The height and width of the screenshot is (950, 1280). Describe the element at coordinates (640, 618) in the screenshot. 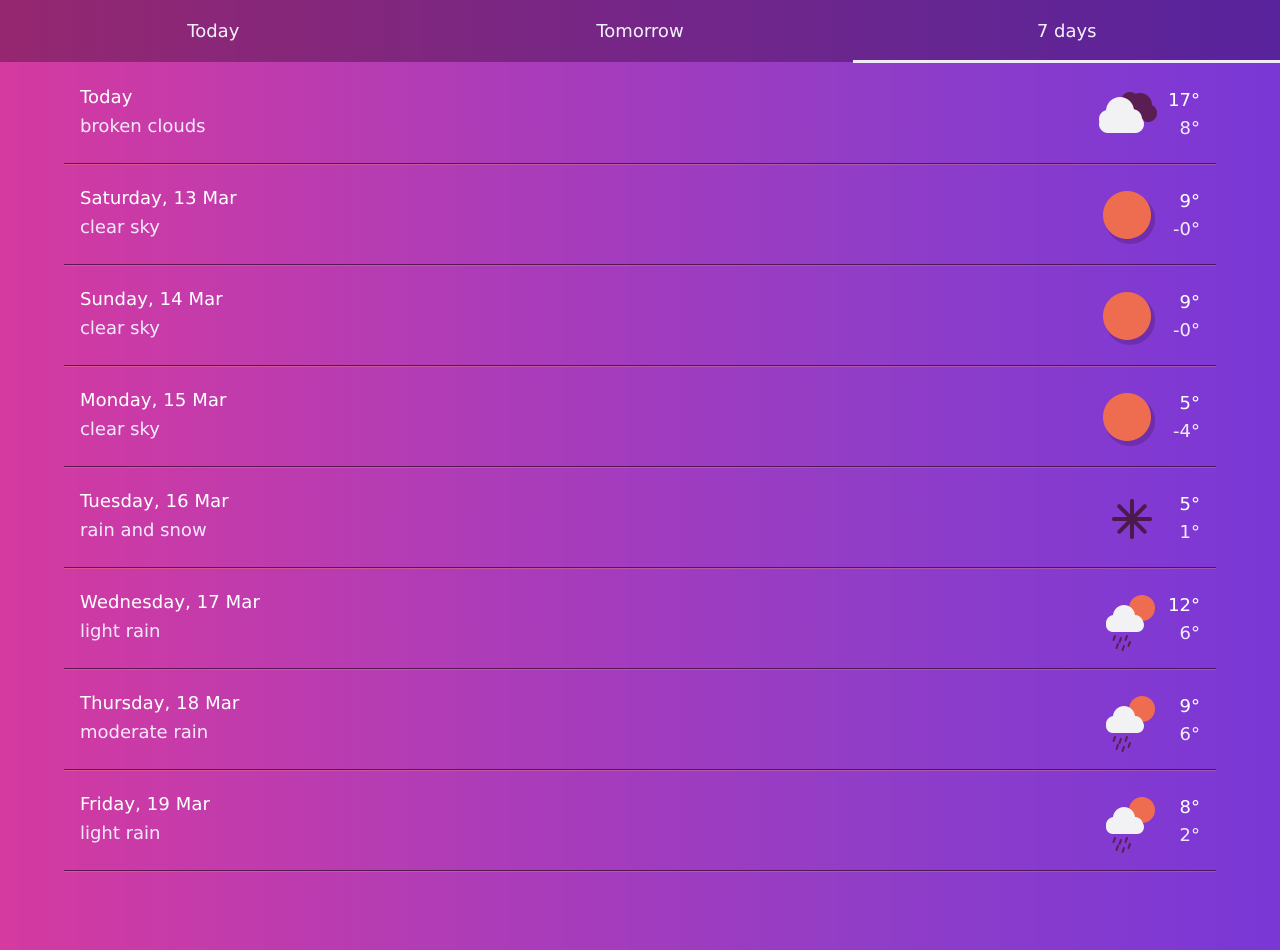

I see `day-row: Wednesday, 17 Mar light rain 12° 6°` at that location.